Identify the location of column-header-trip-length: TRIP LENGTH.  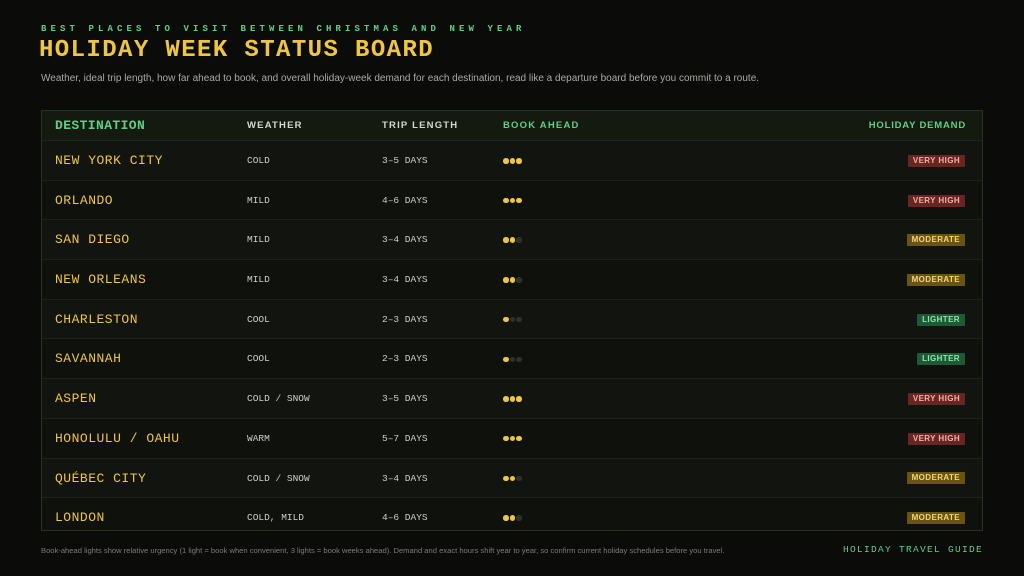
(420, 126).